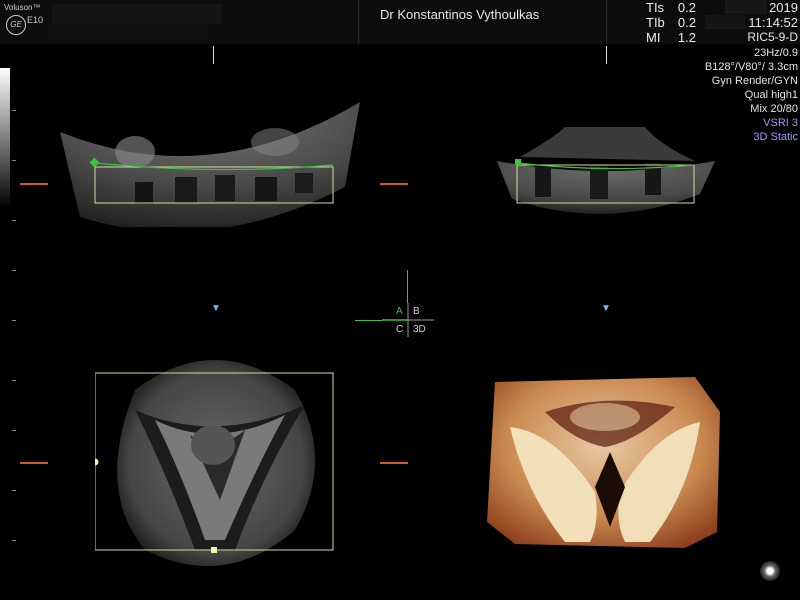 This screenshot has width=800, height=600. What do you see at coordinates (16, 25) in the screenshot?
I see `ge-logo-icon: GE` at bounding box center [16, 25].